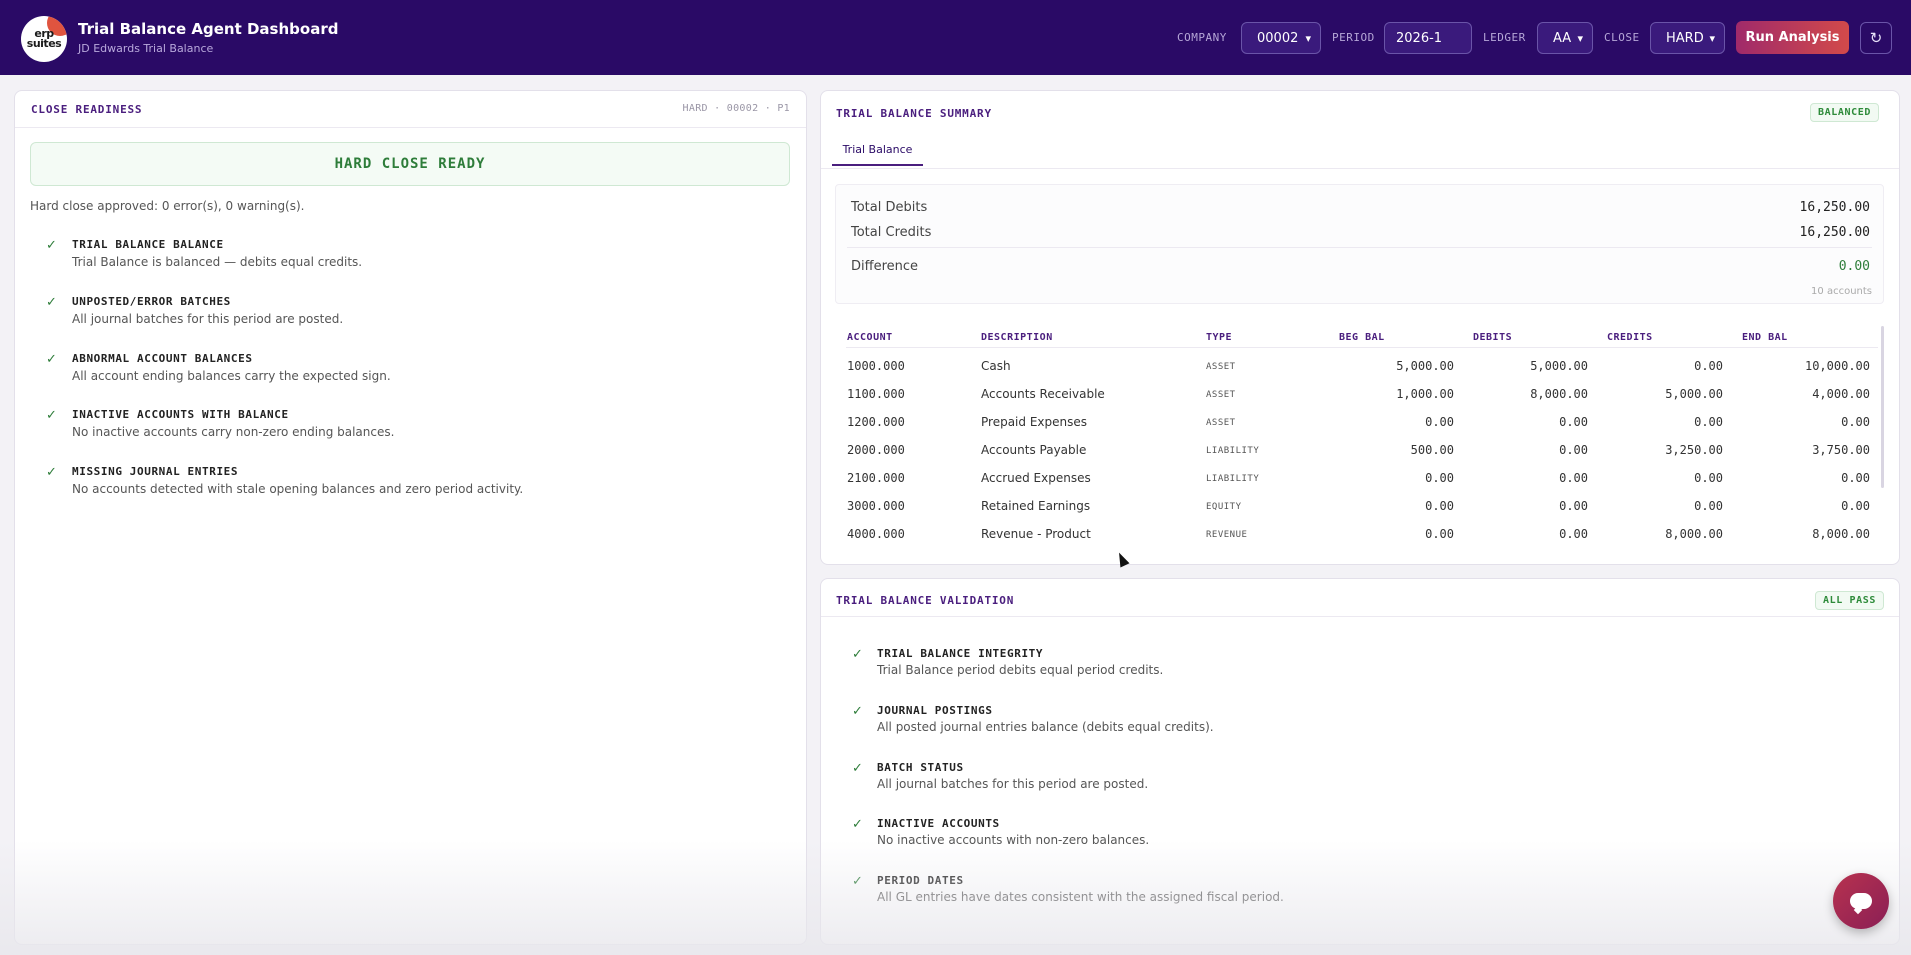 This screenshot has width=1911, height=955. What do you see at coordinates (1854, 266) in the screenshot?
I see `difference-value: 0.00` at bounding box center [1854, 266].